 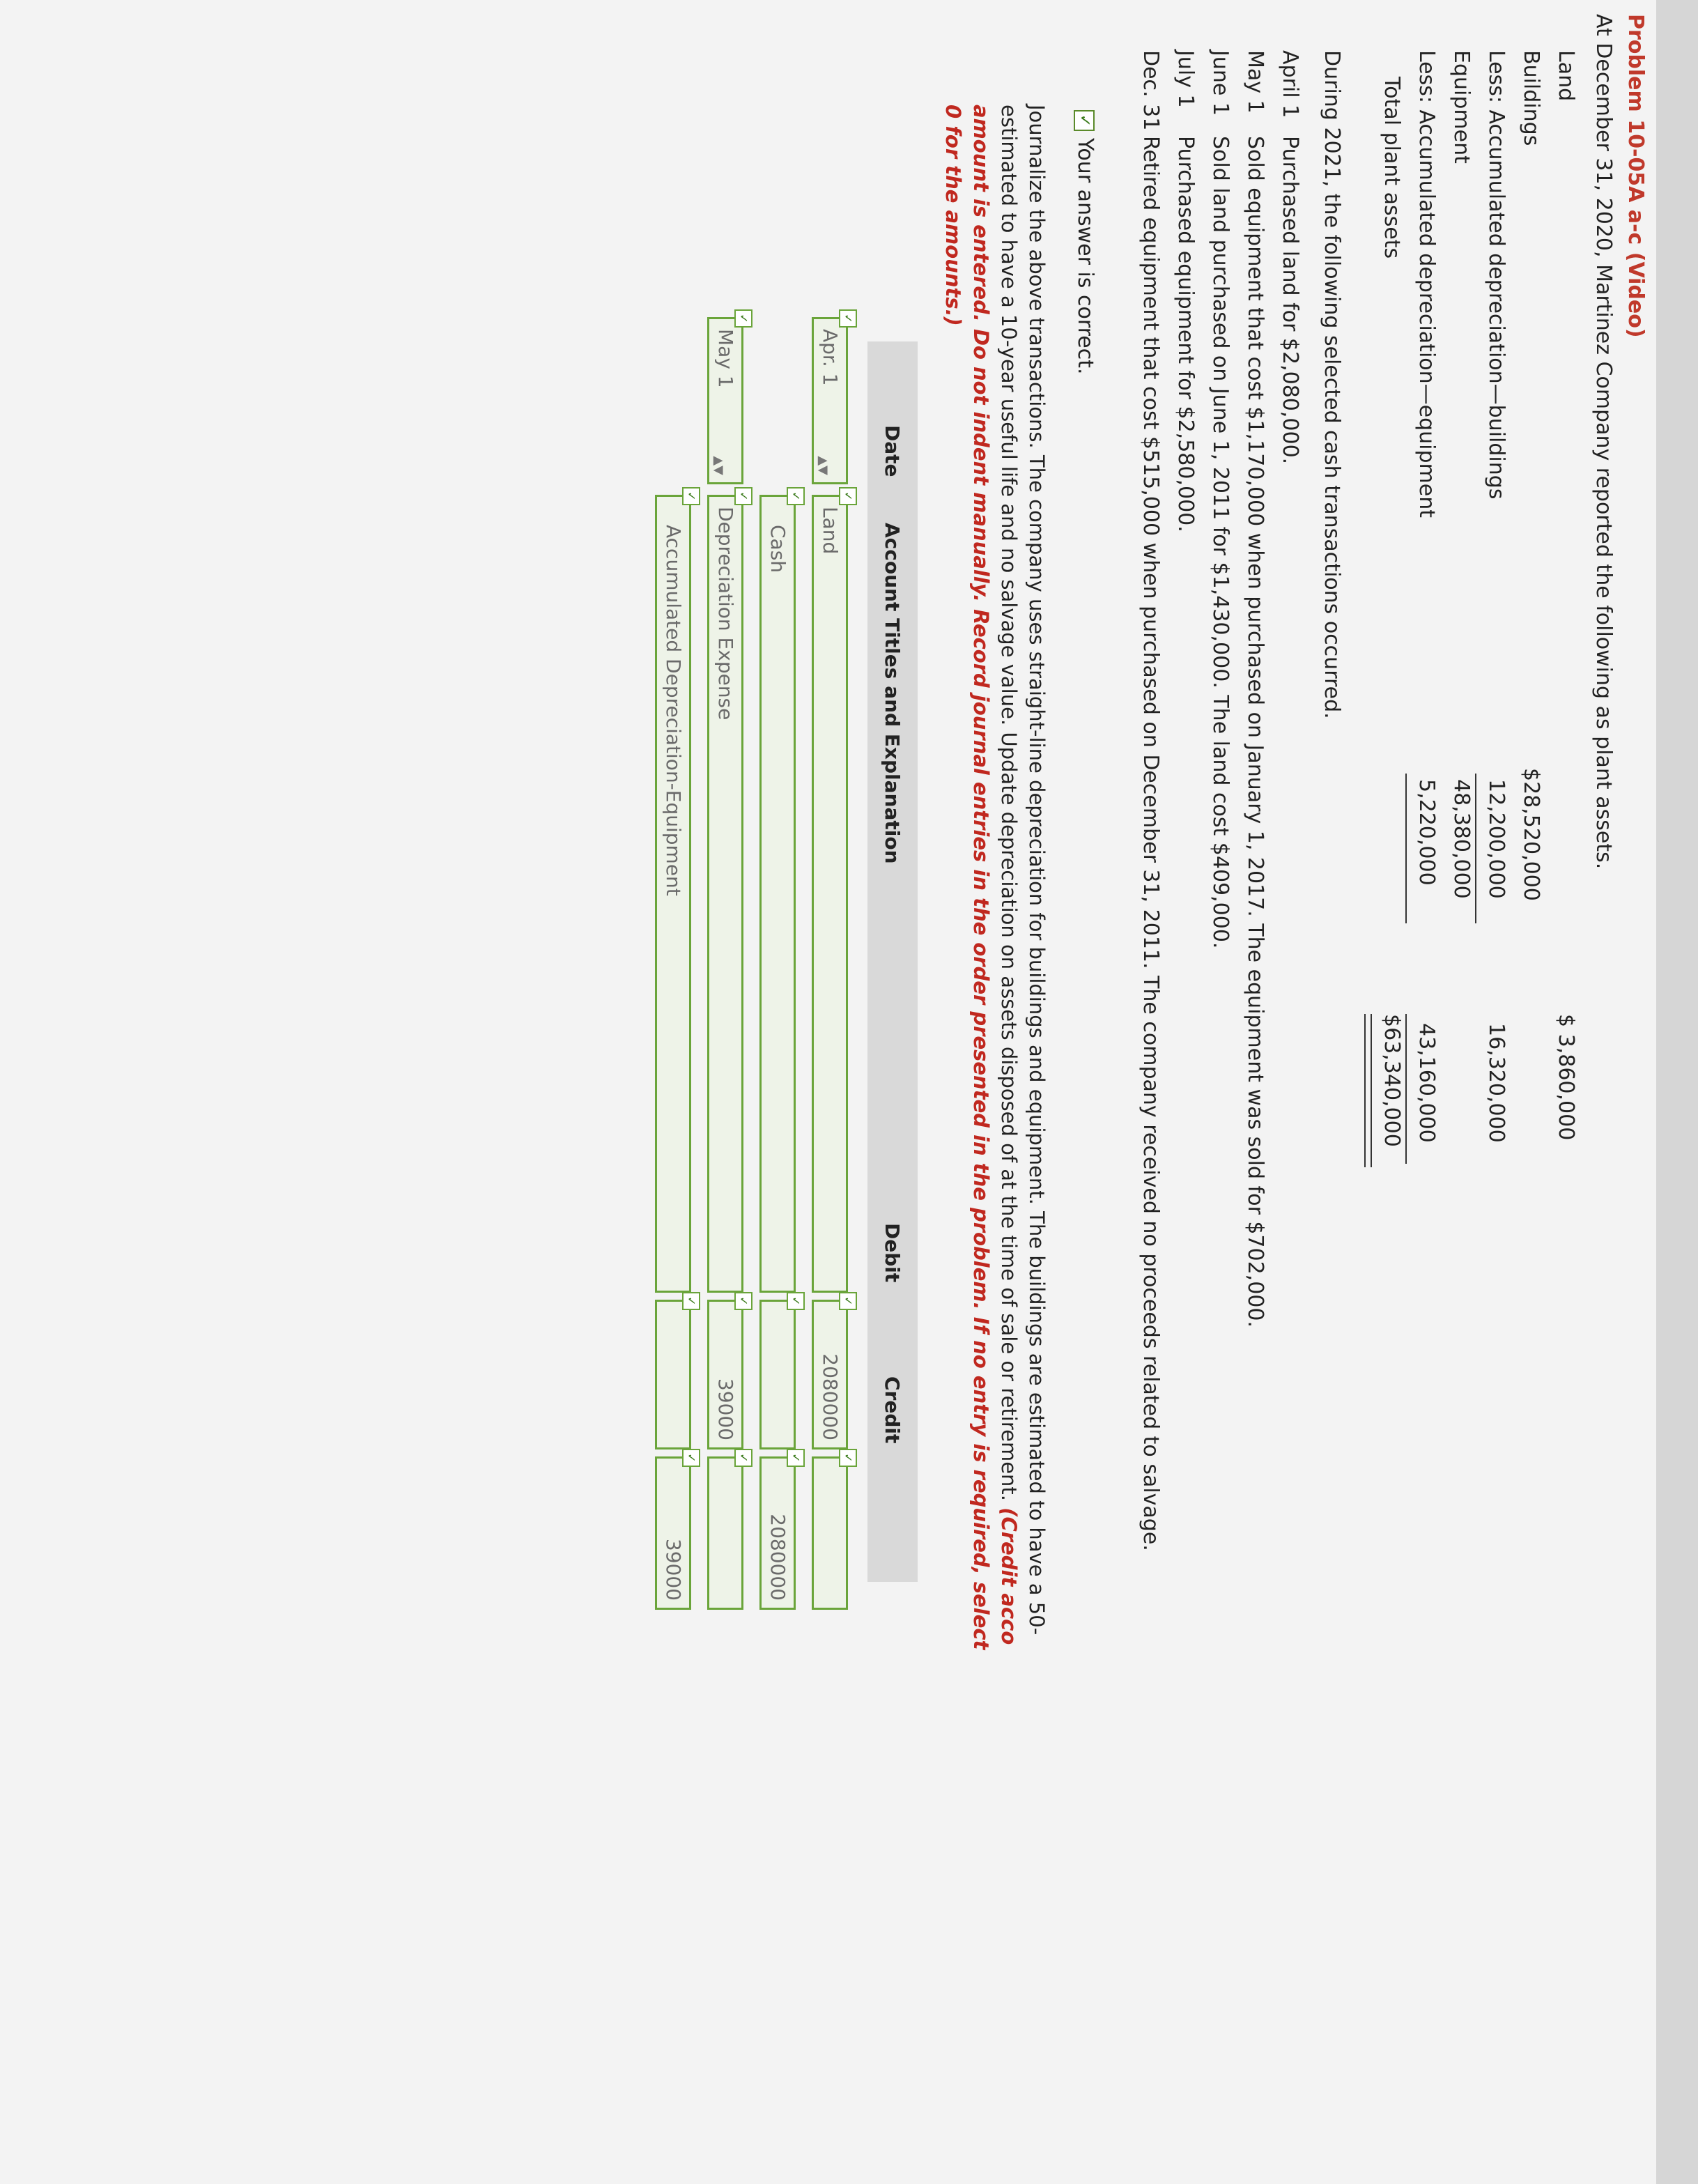 What do you see at coordinates (834, 890) in the screenshot?
I see `account-field: ✓ Land` at bounding box center [834, 890].